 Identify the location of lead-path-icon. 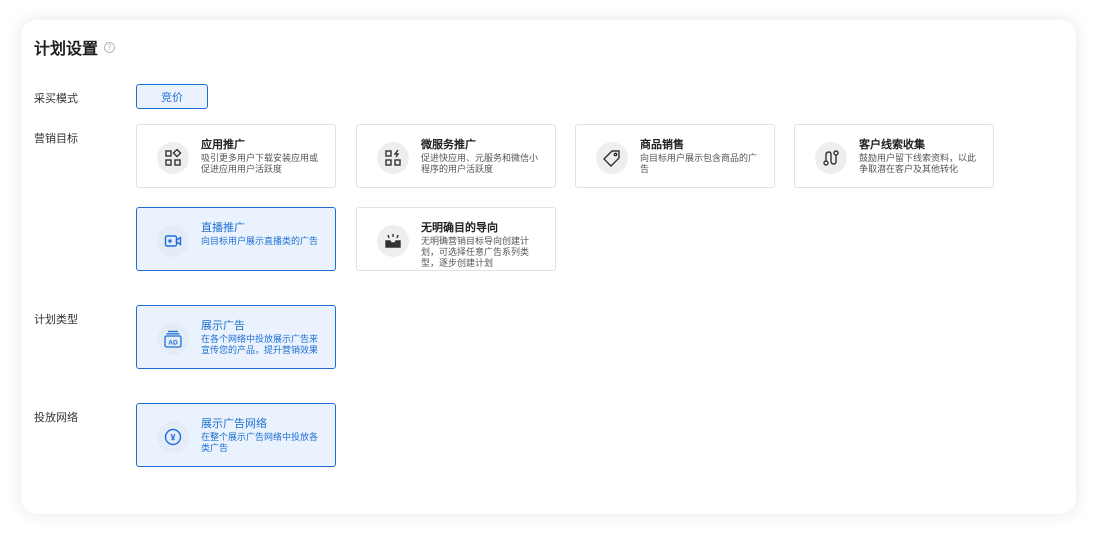
(831, 158).